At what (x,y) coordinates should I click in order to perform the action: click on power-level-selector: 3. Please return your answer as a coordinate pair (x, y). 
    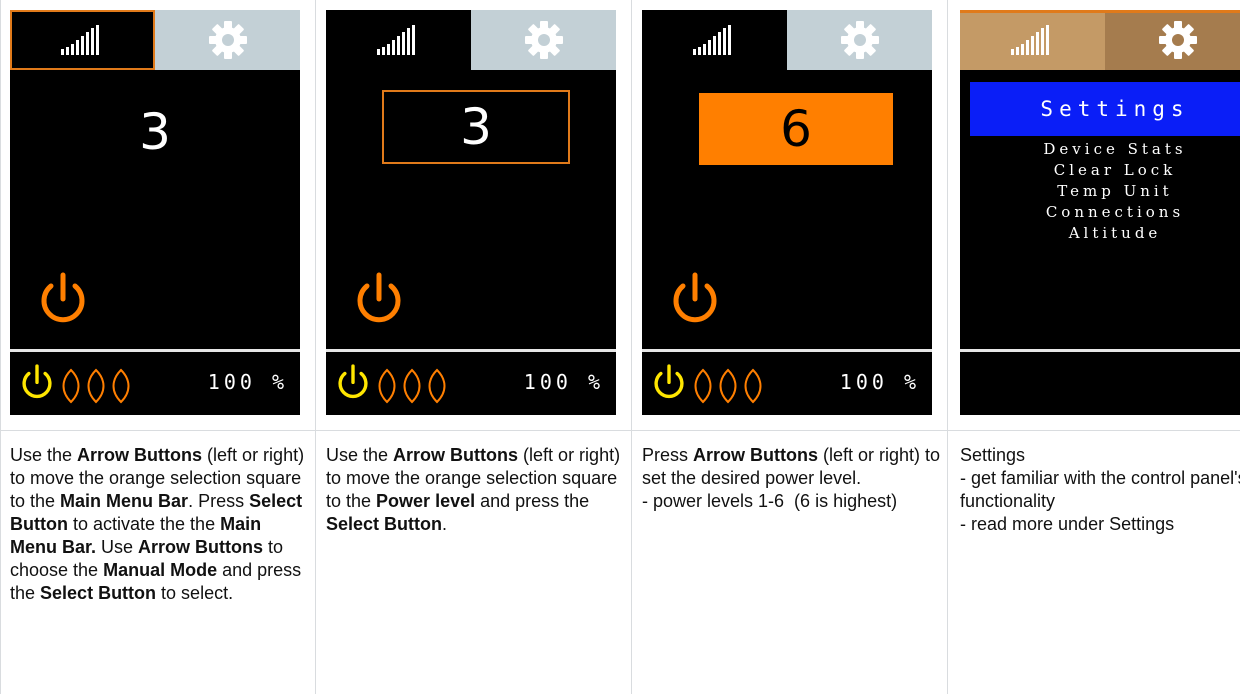
    Looking at the image, I should click on (476, 127).